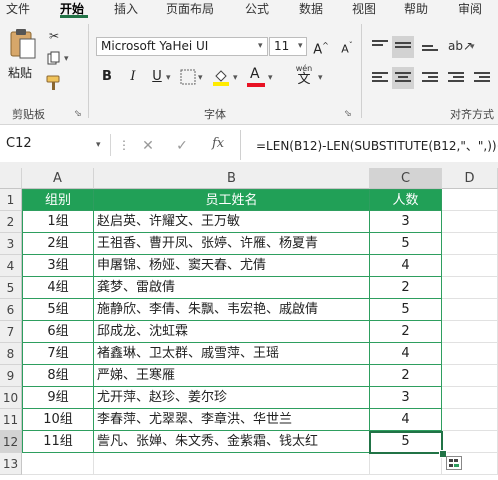 This screenshot has width=498, height=480. I want to click on tab-help: 帮助, so click(416, 8).